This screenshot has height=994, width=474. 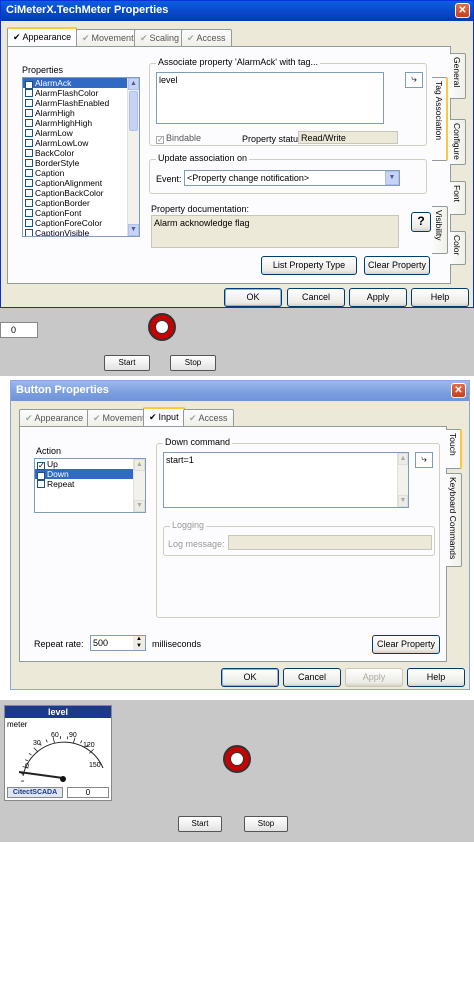 I want to click on dialog-title-bar: Button Properties ✕, so click(x=240, y=391).